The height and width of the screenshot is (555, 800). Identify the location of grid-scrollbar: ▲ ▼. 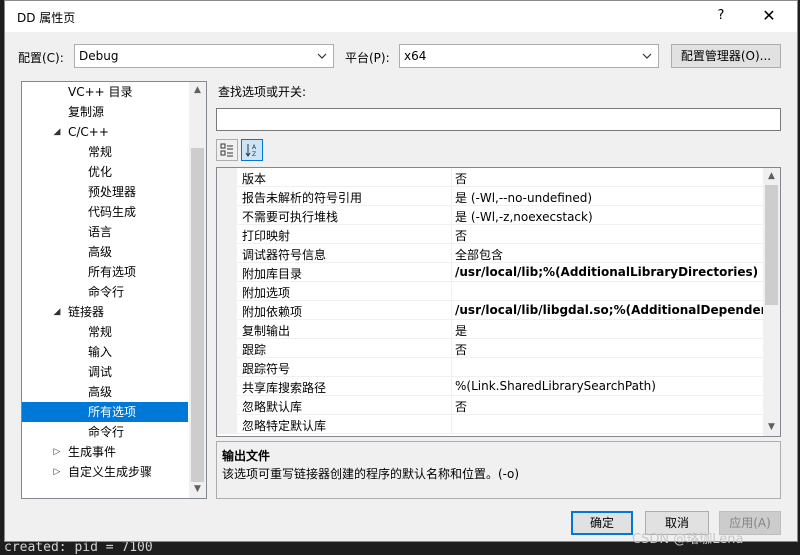
(771, 302).